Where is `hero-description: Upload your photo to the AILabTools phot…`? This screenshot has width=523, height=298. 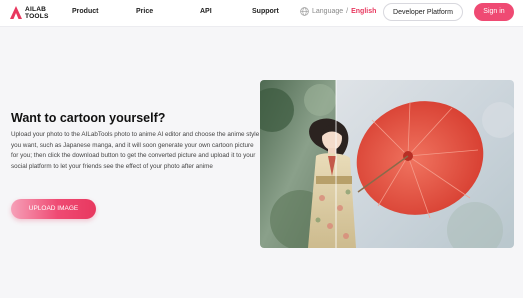
hero-description: Upload your photo to the AILabTools phot… is located at coordinates (135, 150).